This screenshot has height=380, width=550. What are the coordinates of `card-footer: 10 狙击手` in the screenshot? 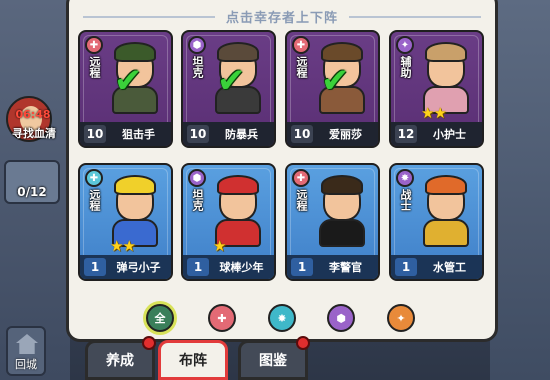 It's located at (125, 134).